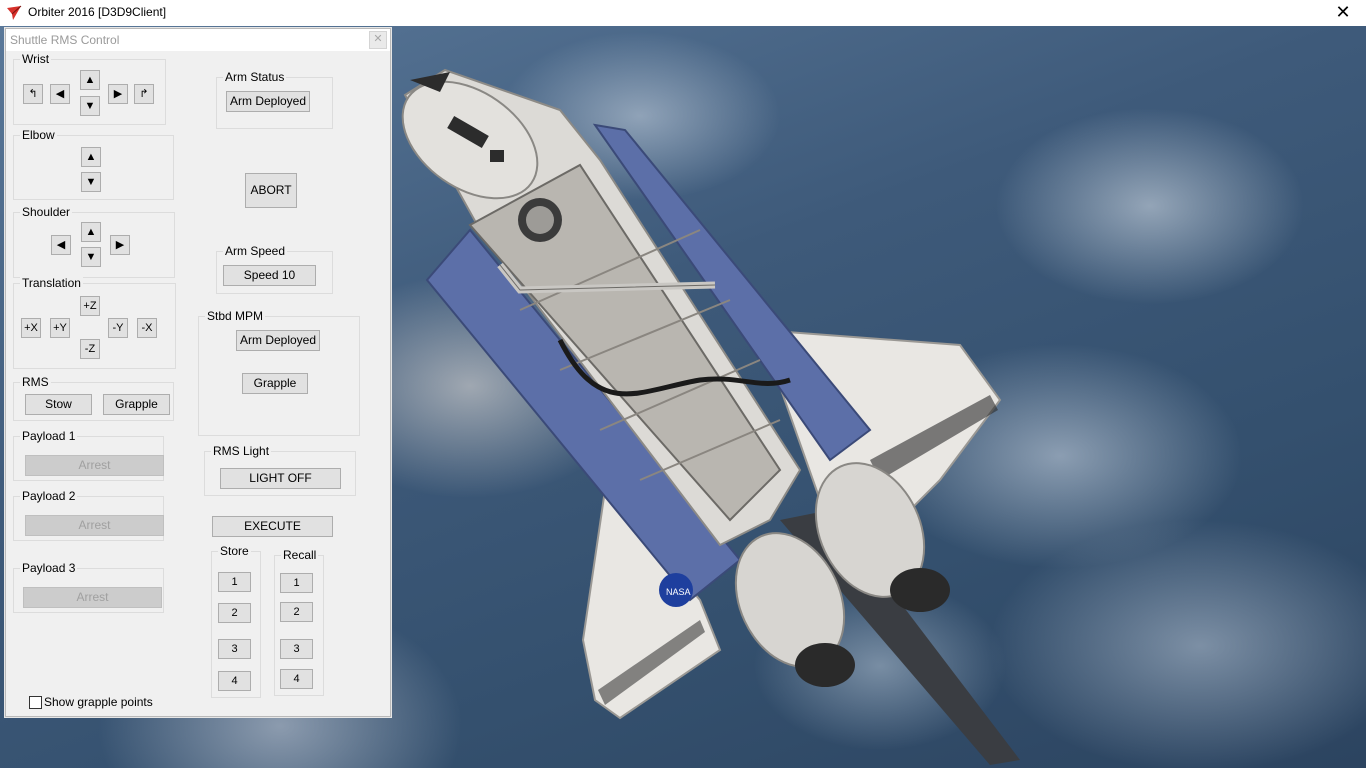 The width and height of the screenshot is (1366, 768). I want to click on minus-z-label: -Z, so click(90, 349).